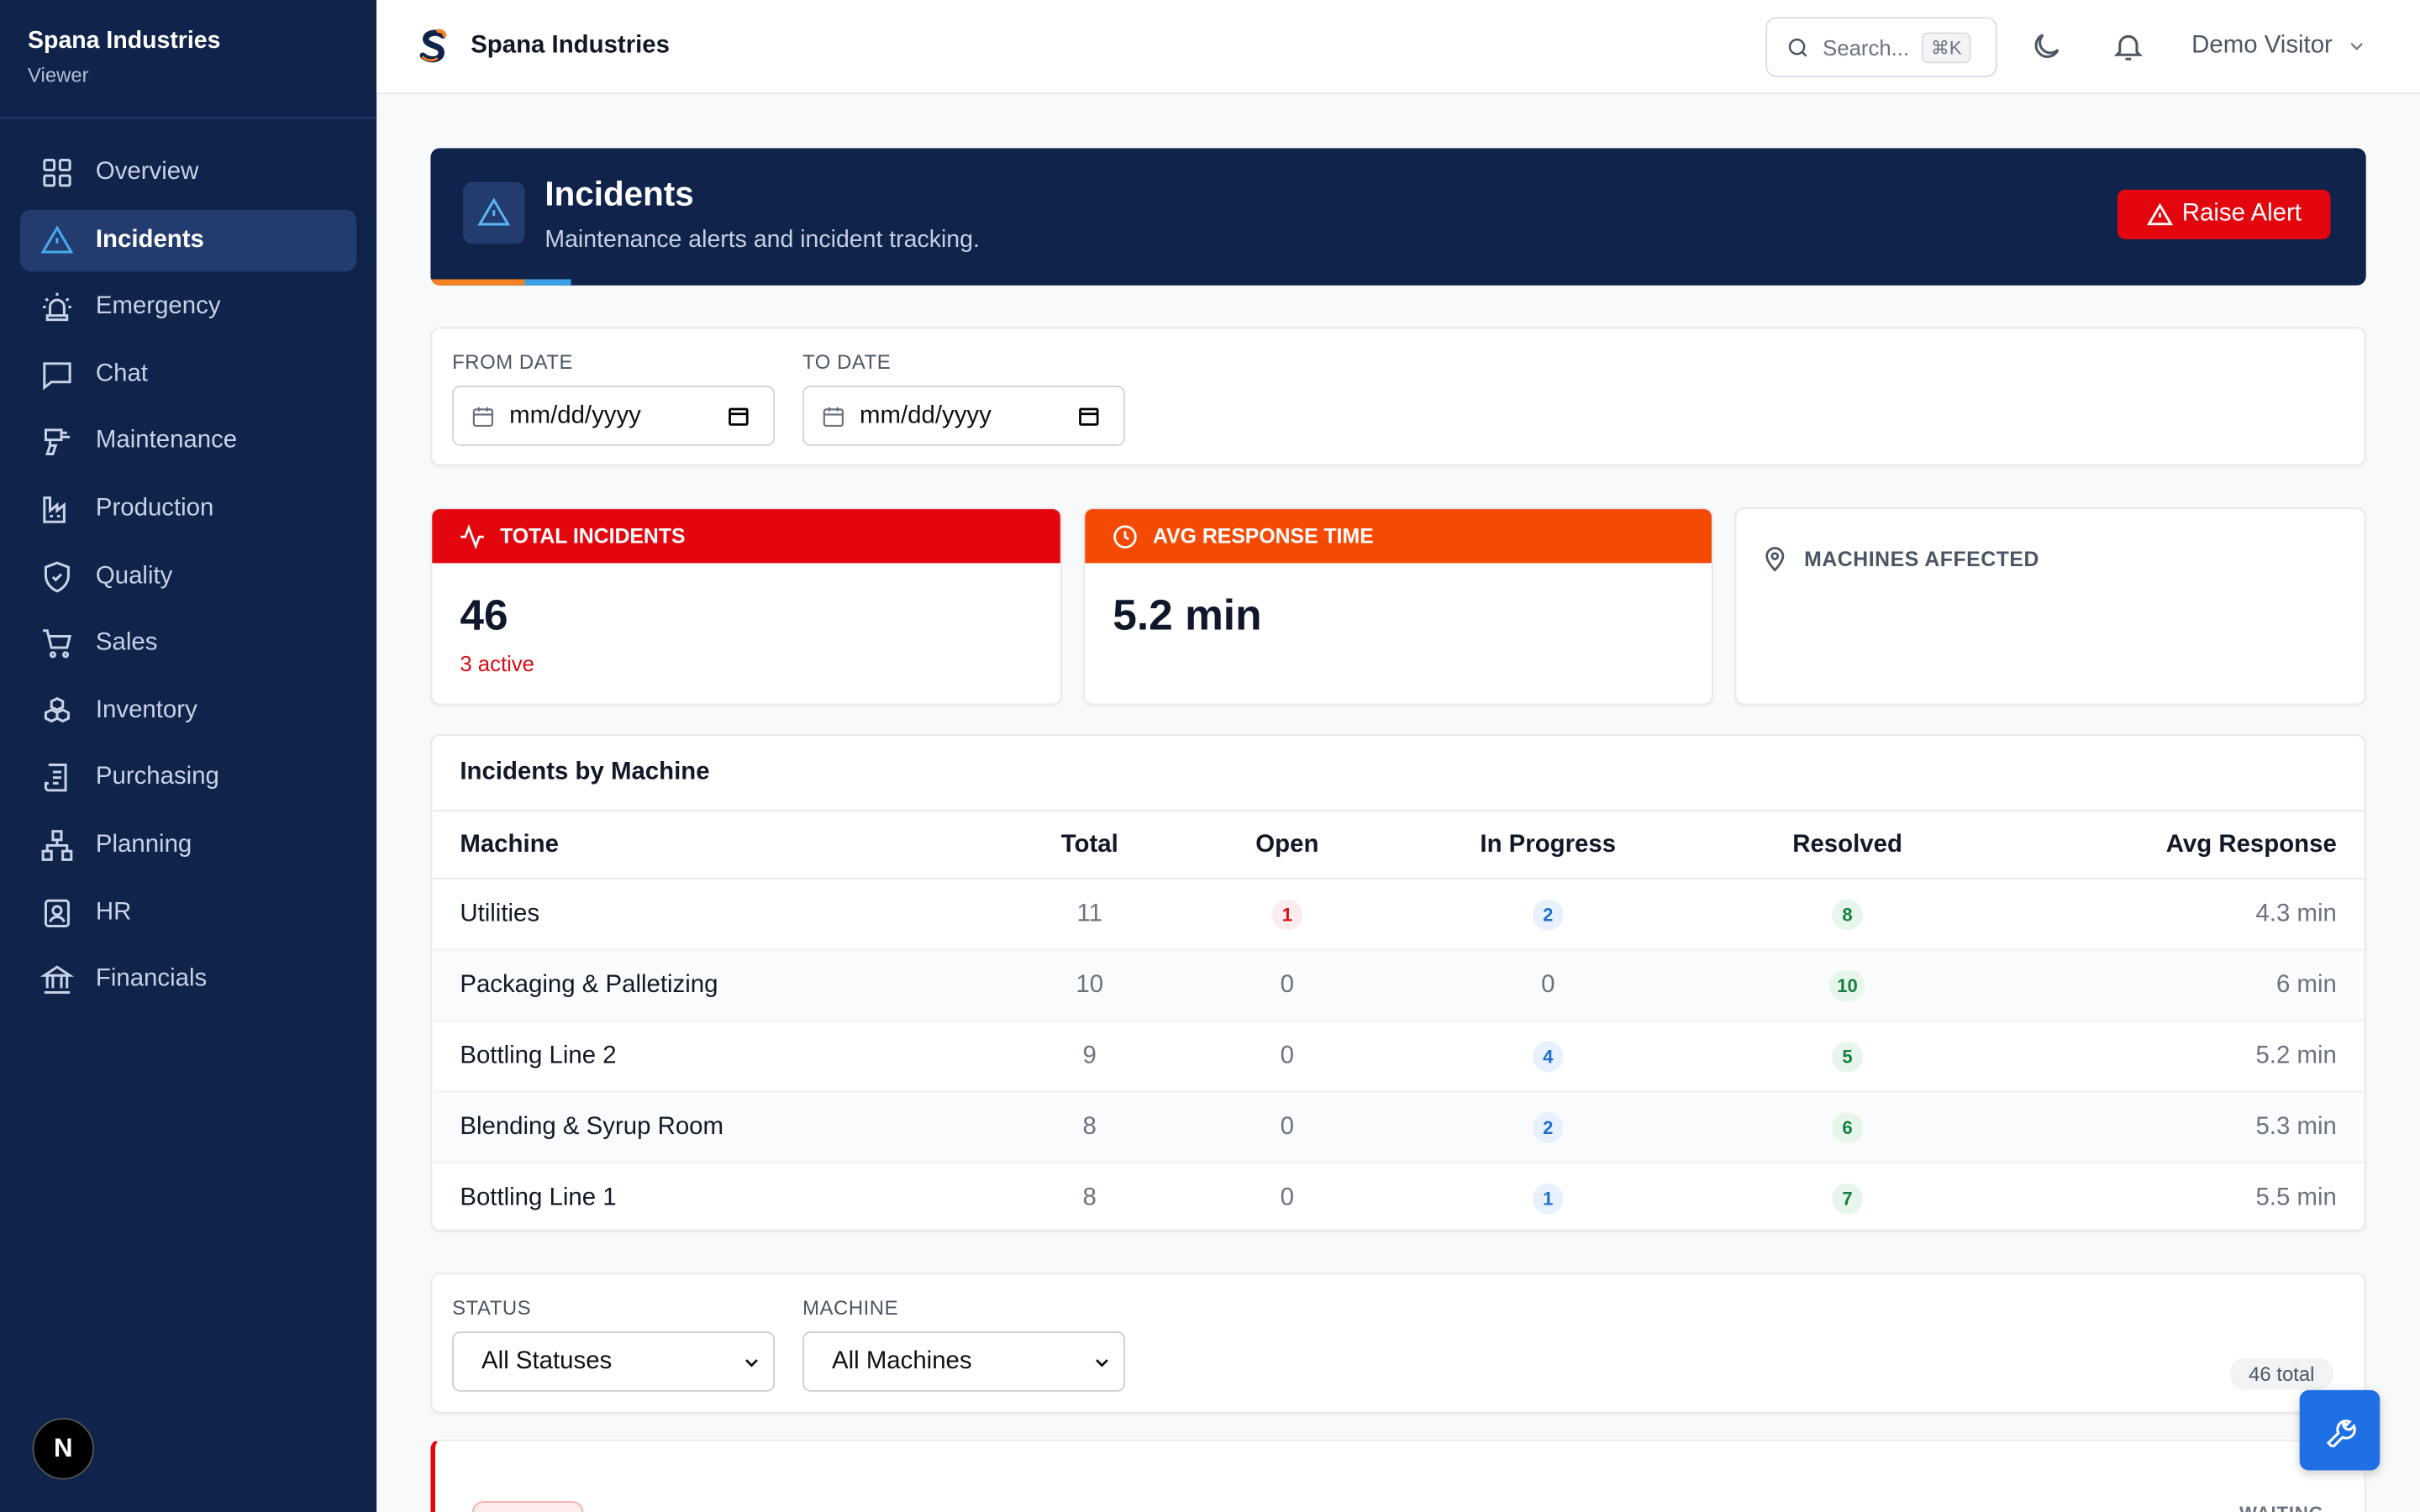 The width and height of the screenshot is (2420, 1512). What do you see at coordinates (57, 912) in the screenshot?
I see `id-badge-icon` at bounding box center [57, 912].